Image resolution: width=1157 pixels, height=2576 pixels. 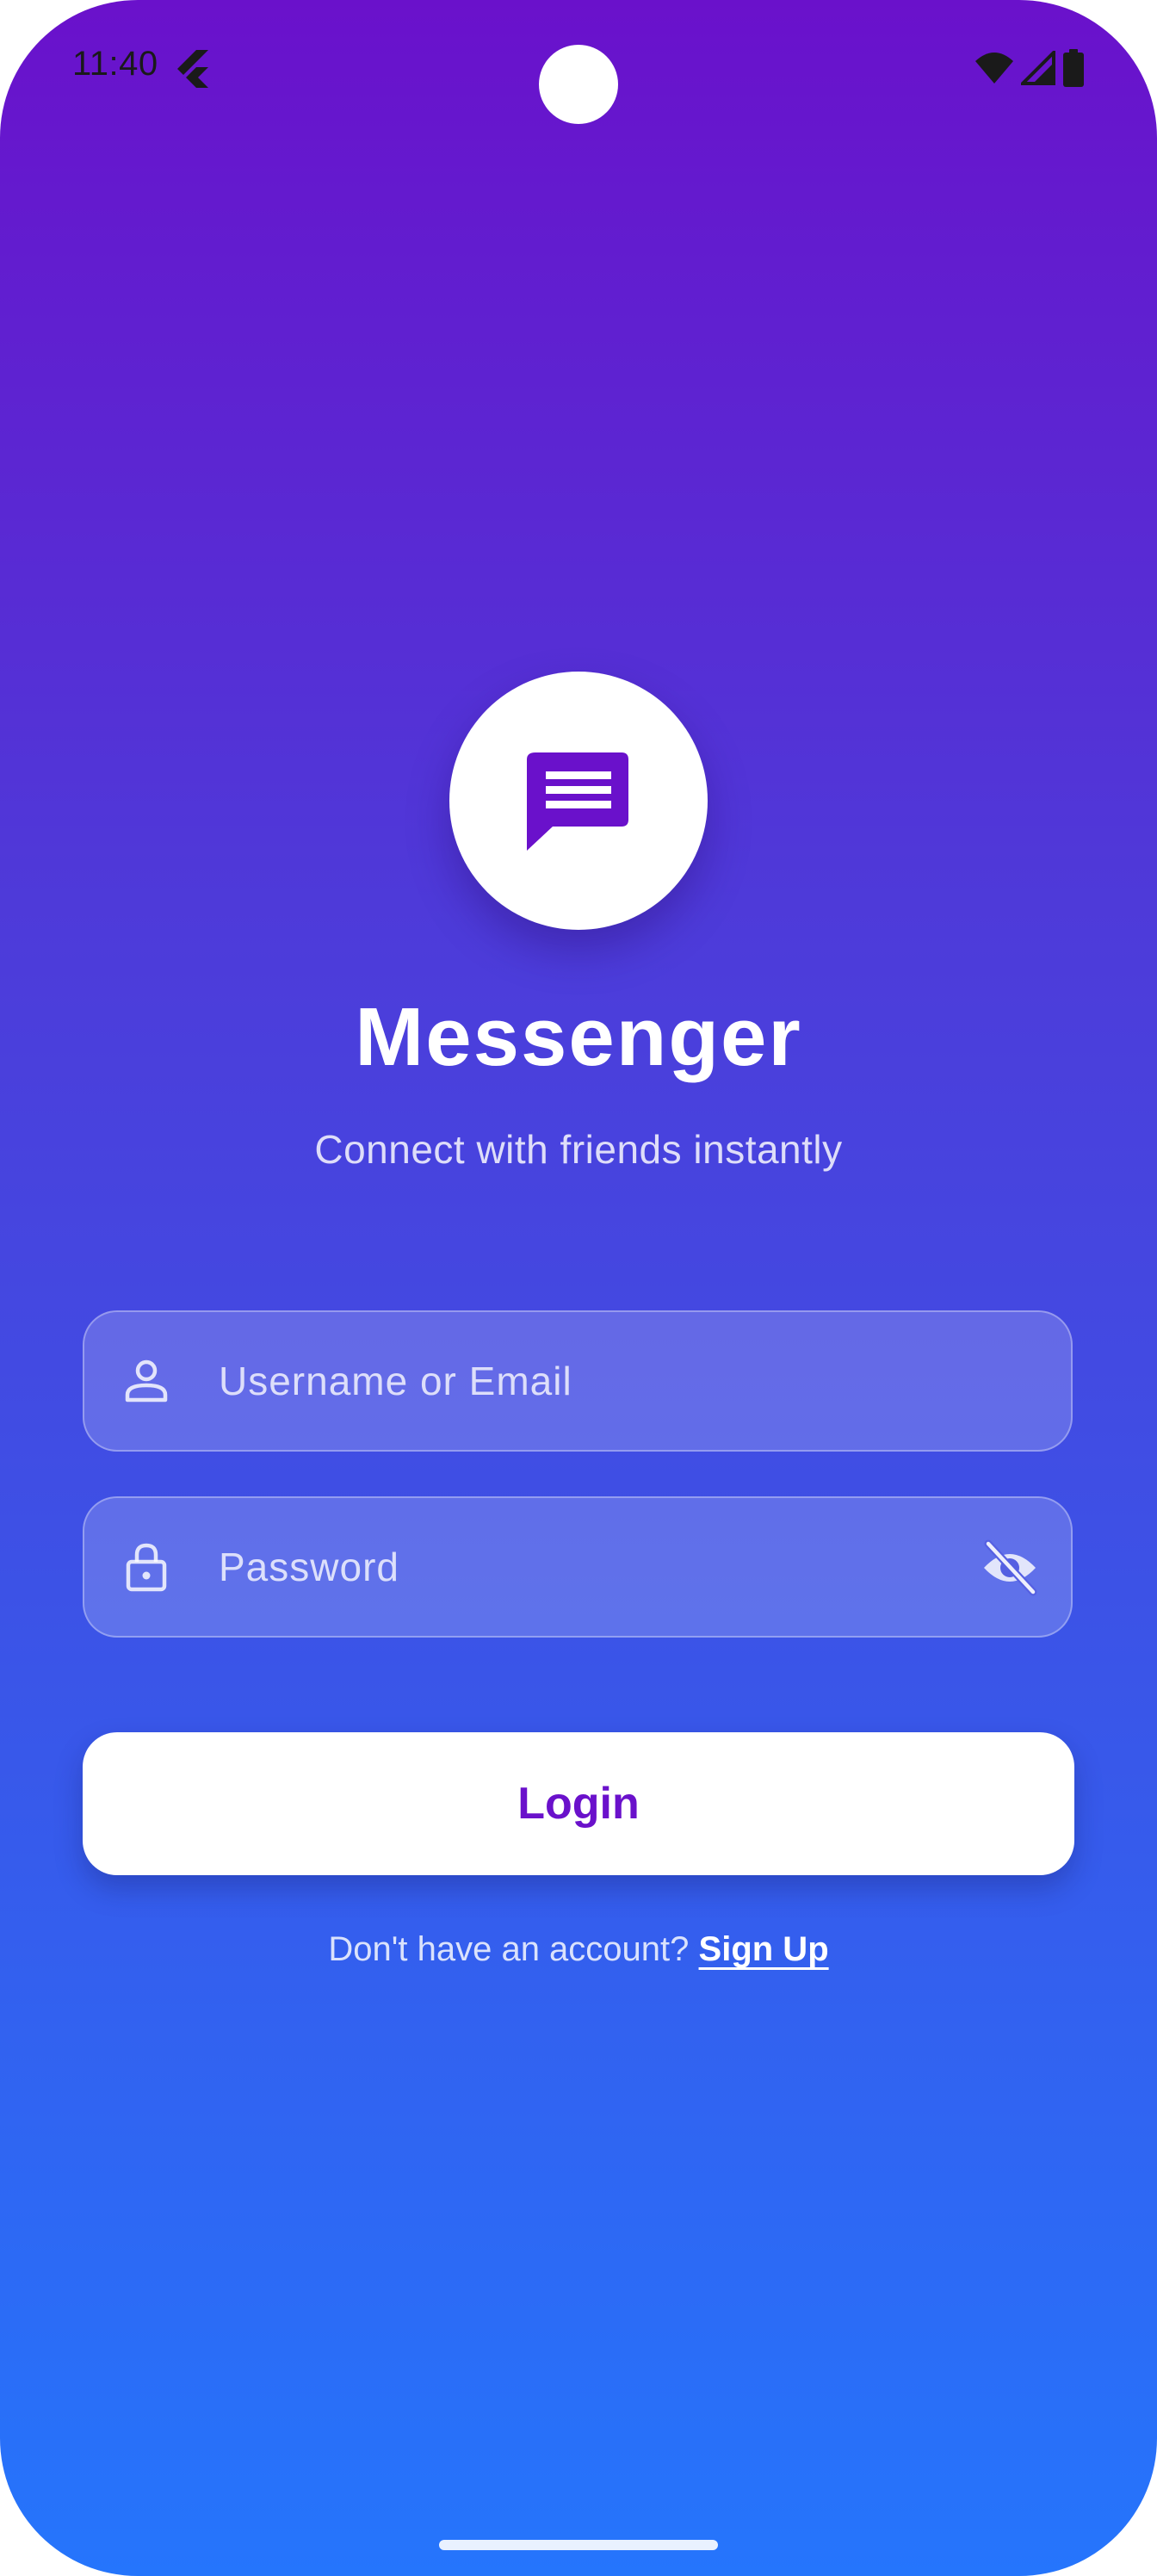 I want to click on status-time: 11:40, so click(x=115, y=64).